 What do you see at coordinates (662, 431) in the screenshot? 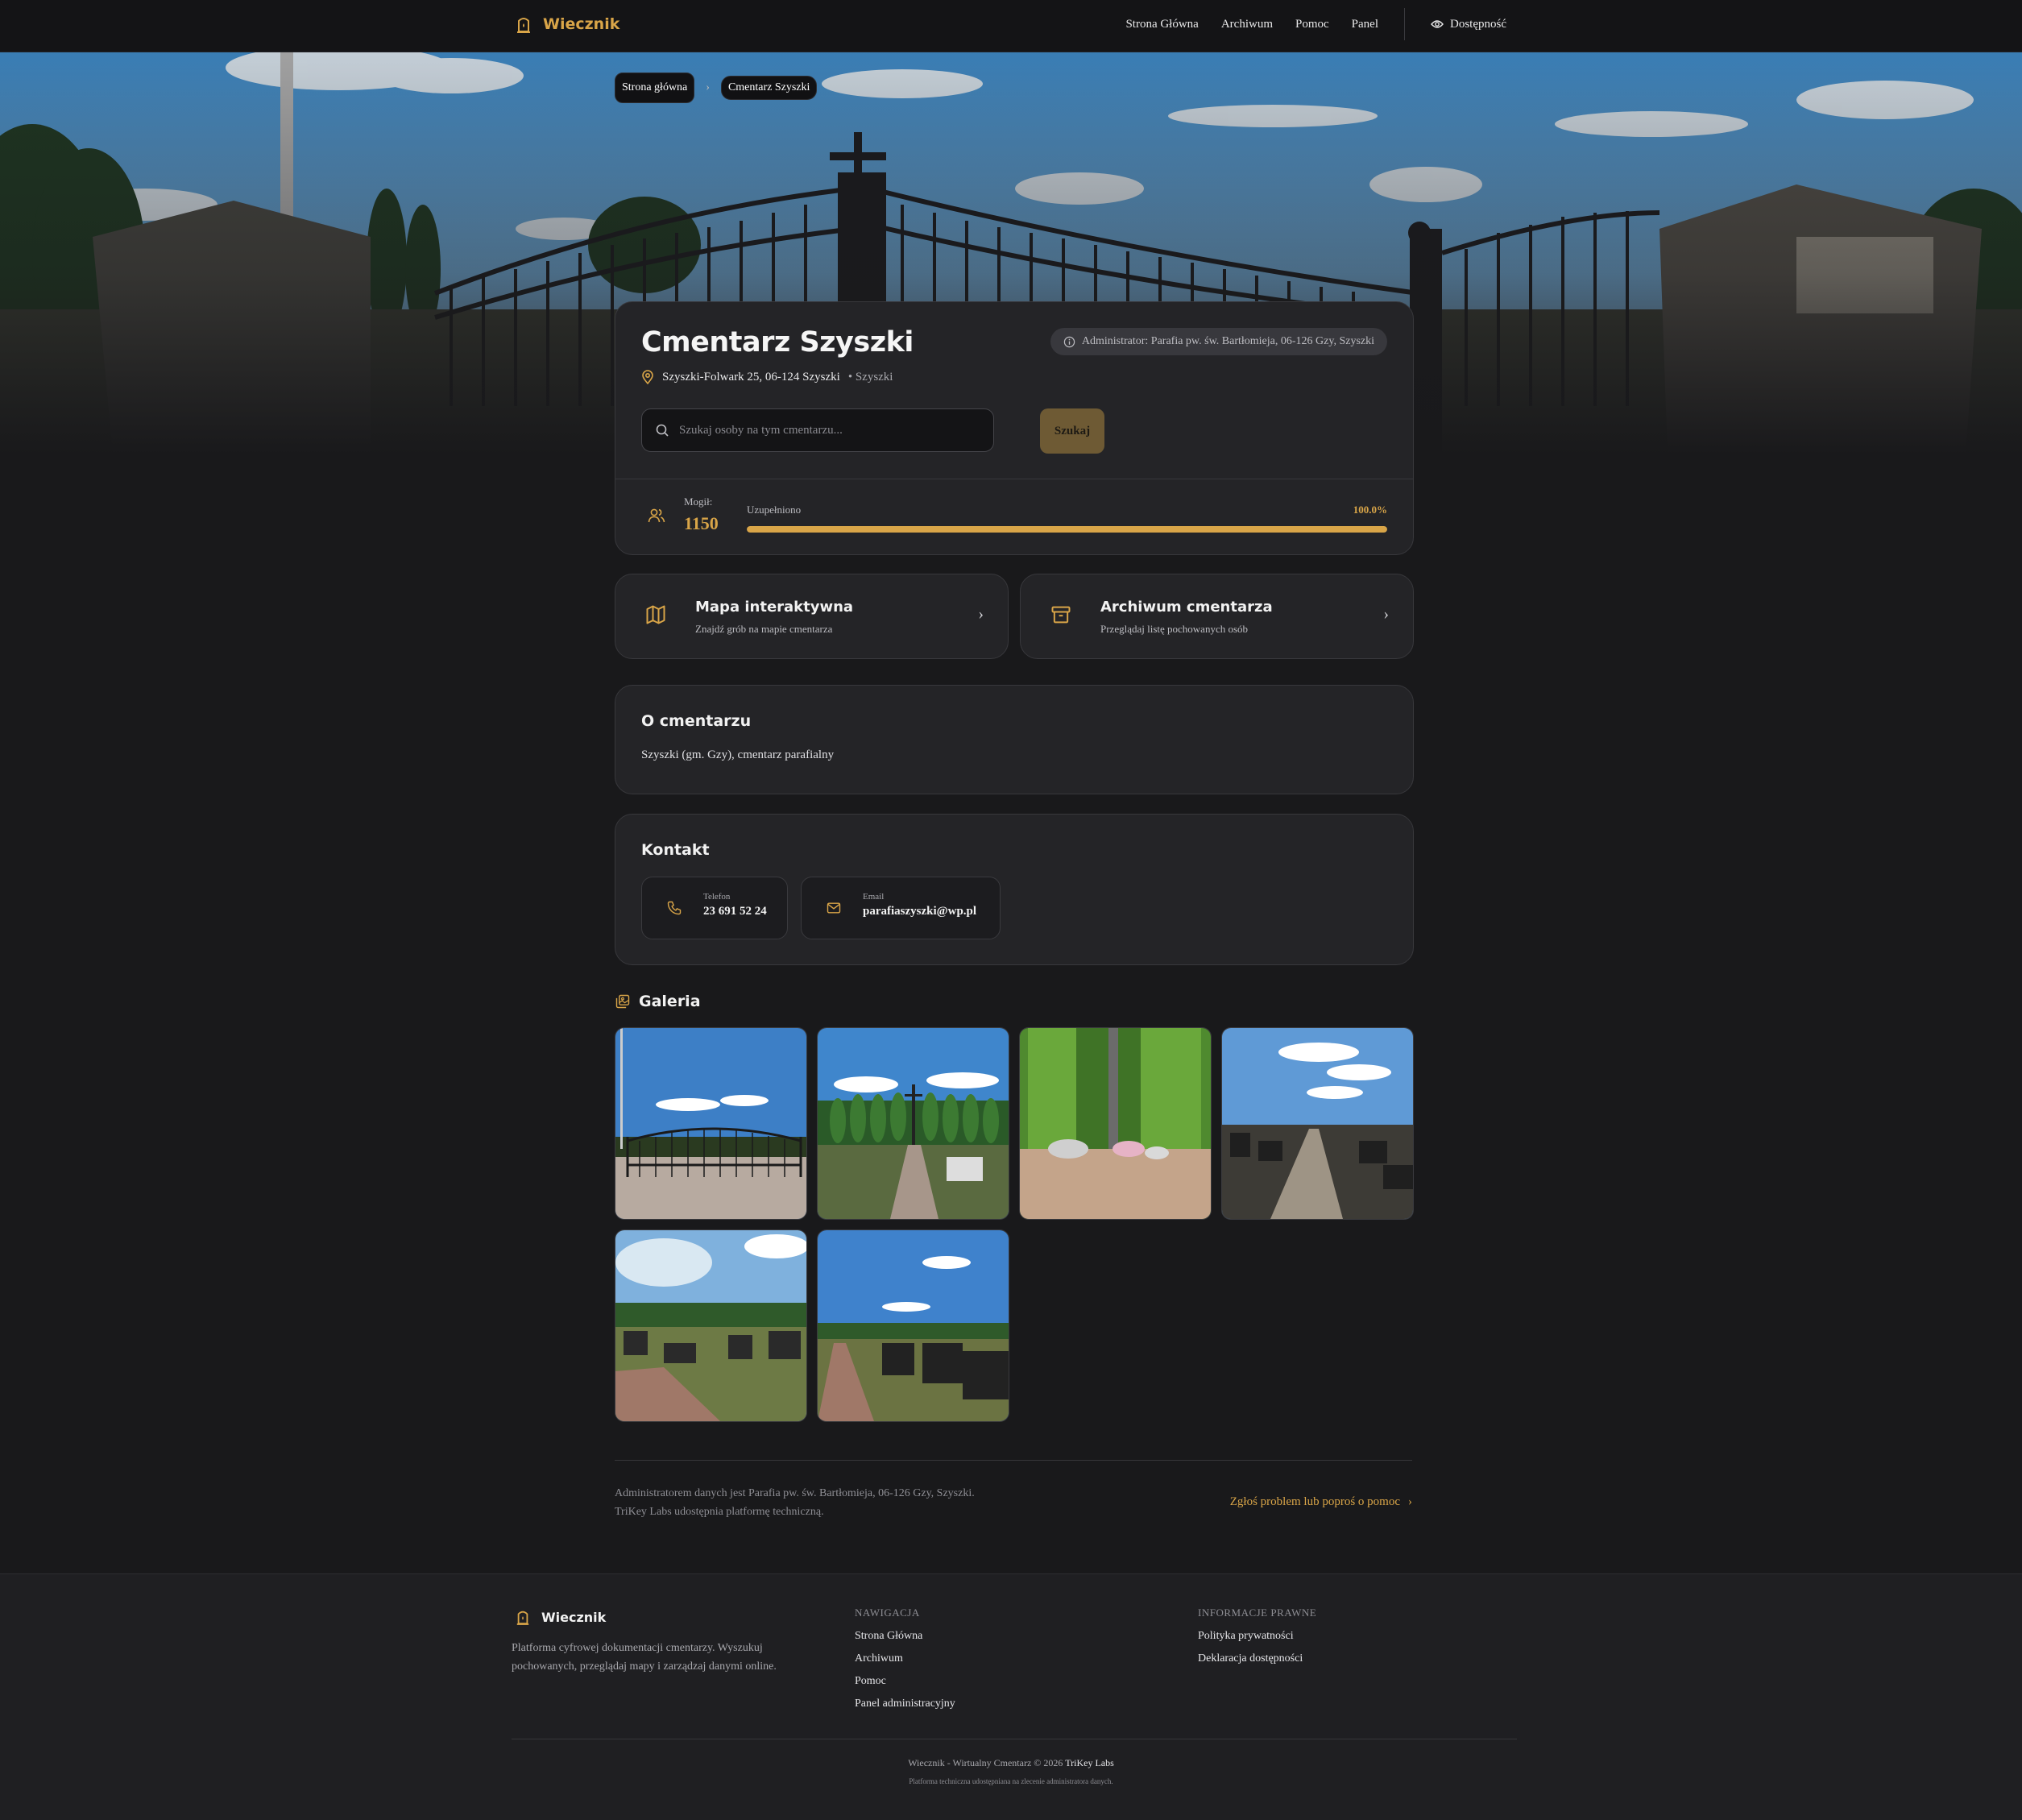
I see `search-icon` at bounding box center [662, 431].